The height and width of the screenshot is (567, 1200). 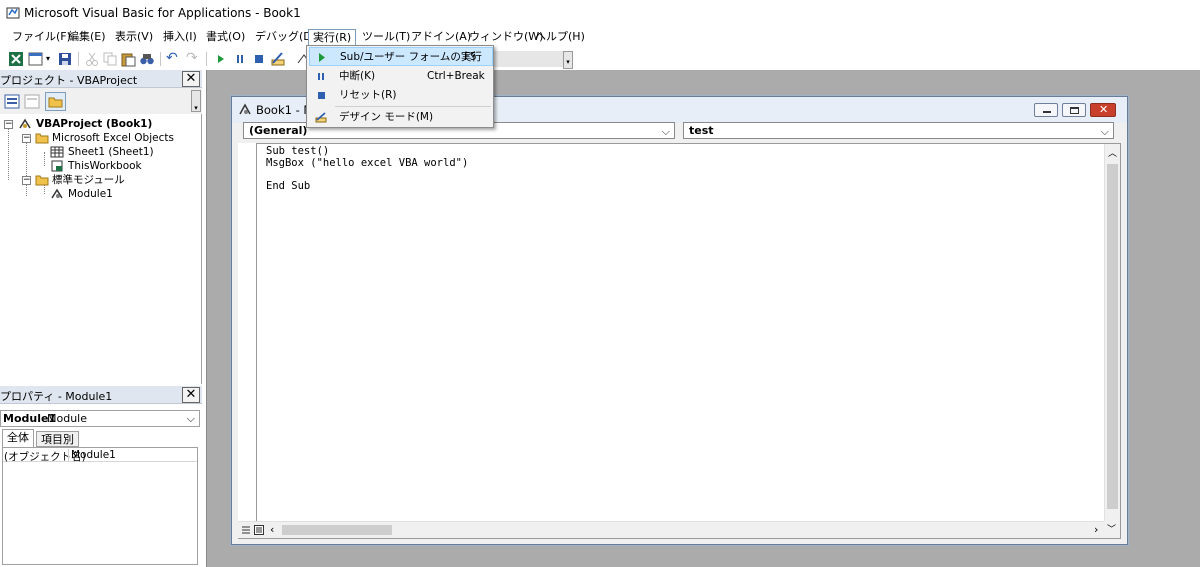 What do you see at coordinates (32, 101) in the screenshot?
I see `view-object-icon` at bounding box center [32, 101].